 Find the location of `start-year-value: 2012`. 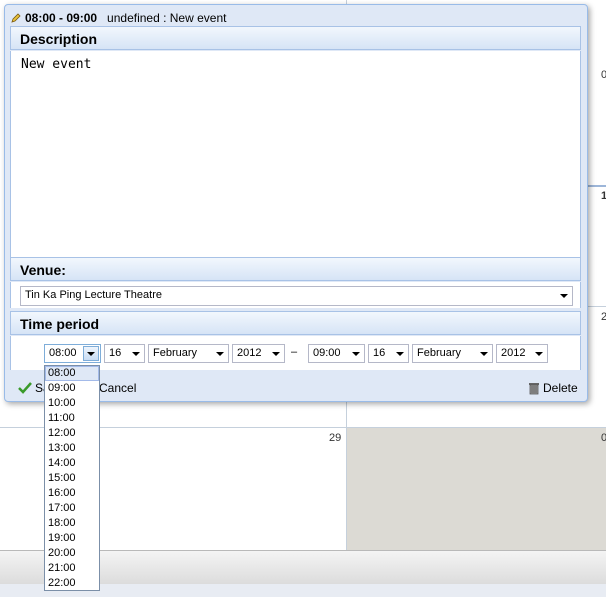

start-year-value: 2012 is located at coordinates (249, 353).